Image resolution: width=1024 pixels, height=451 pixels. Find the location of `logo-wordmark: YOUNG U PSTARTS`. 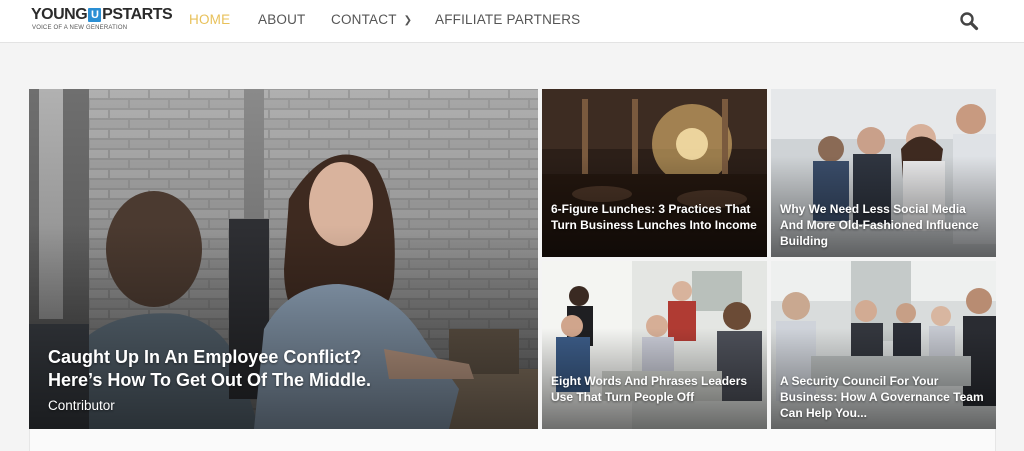

logo-wordmark: YOUNG U PSTARTS is located at coordinates (102, 14).